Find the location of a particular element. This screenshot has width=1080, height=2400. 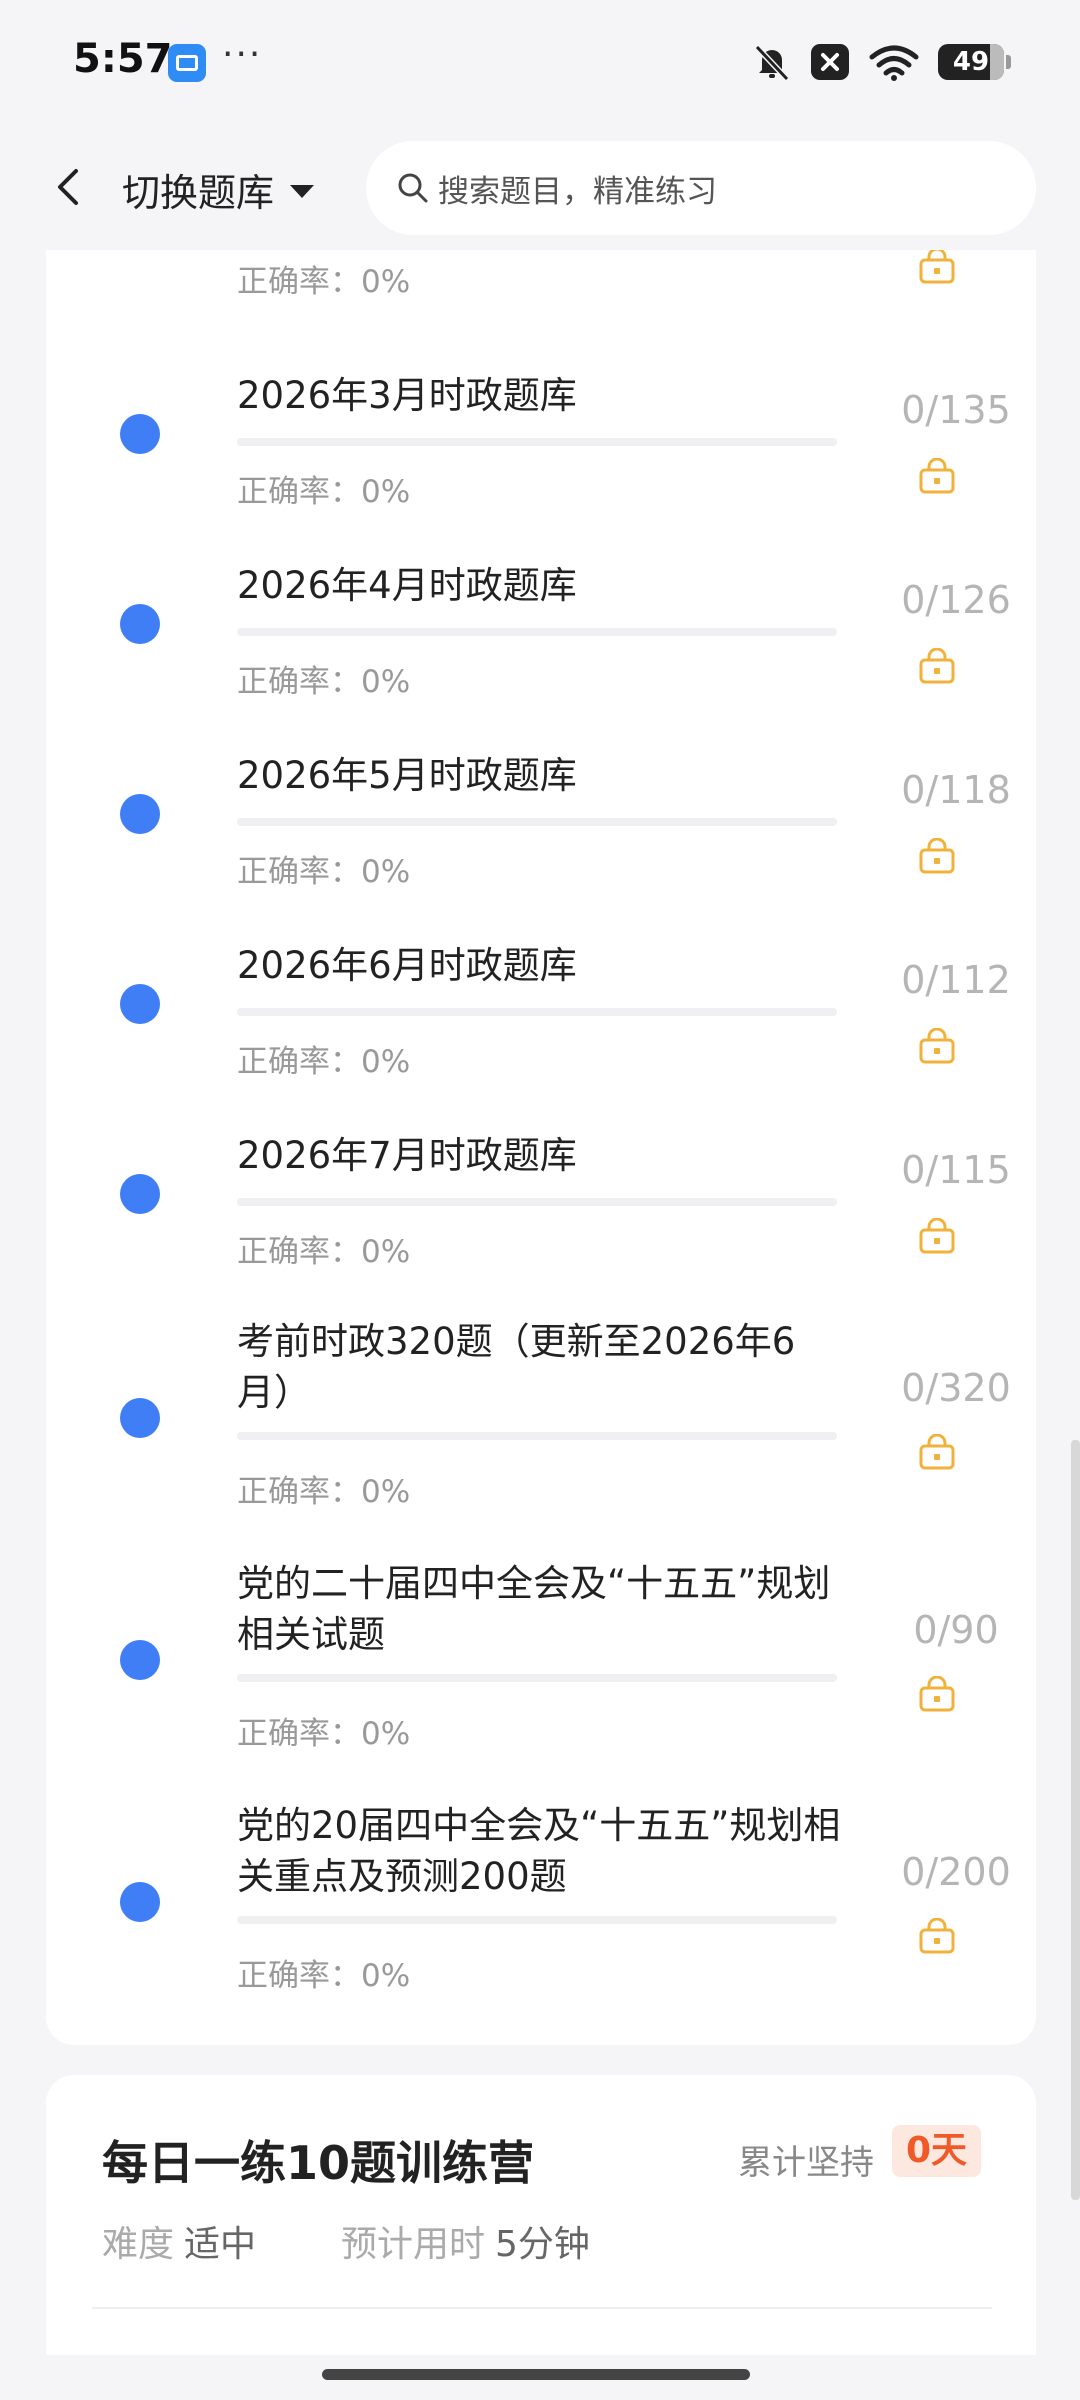

scrollbar is located at coordinates (1075, 1820).